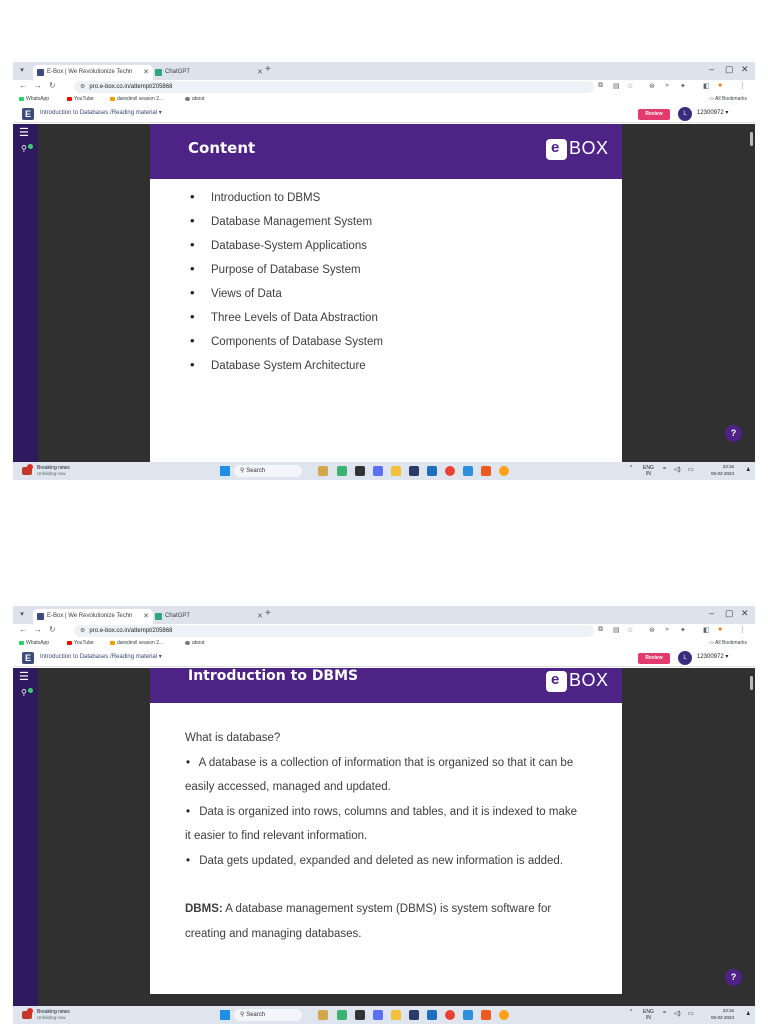  Describe the element at coordinates (733, 433) in the screenshot. I see `help-button: ?` at that location.